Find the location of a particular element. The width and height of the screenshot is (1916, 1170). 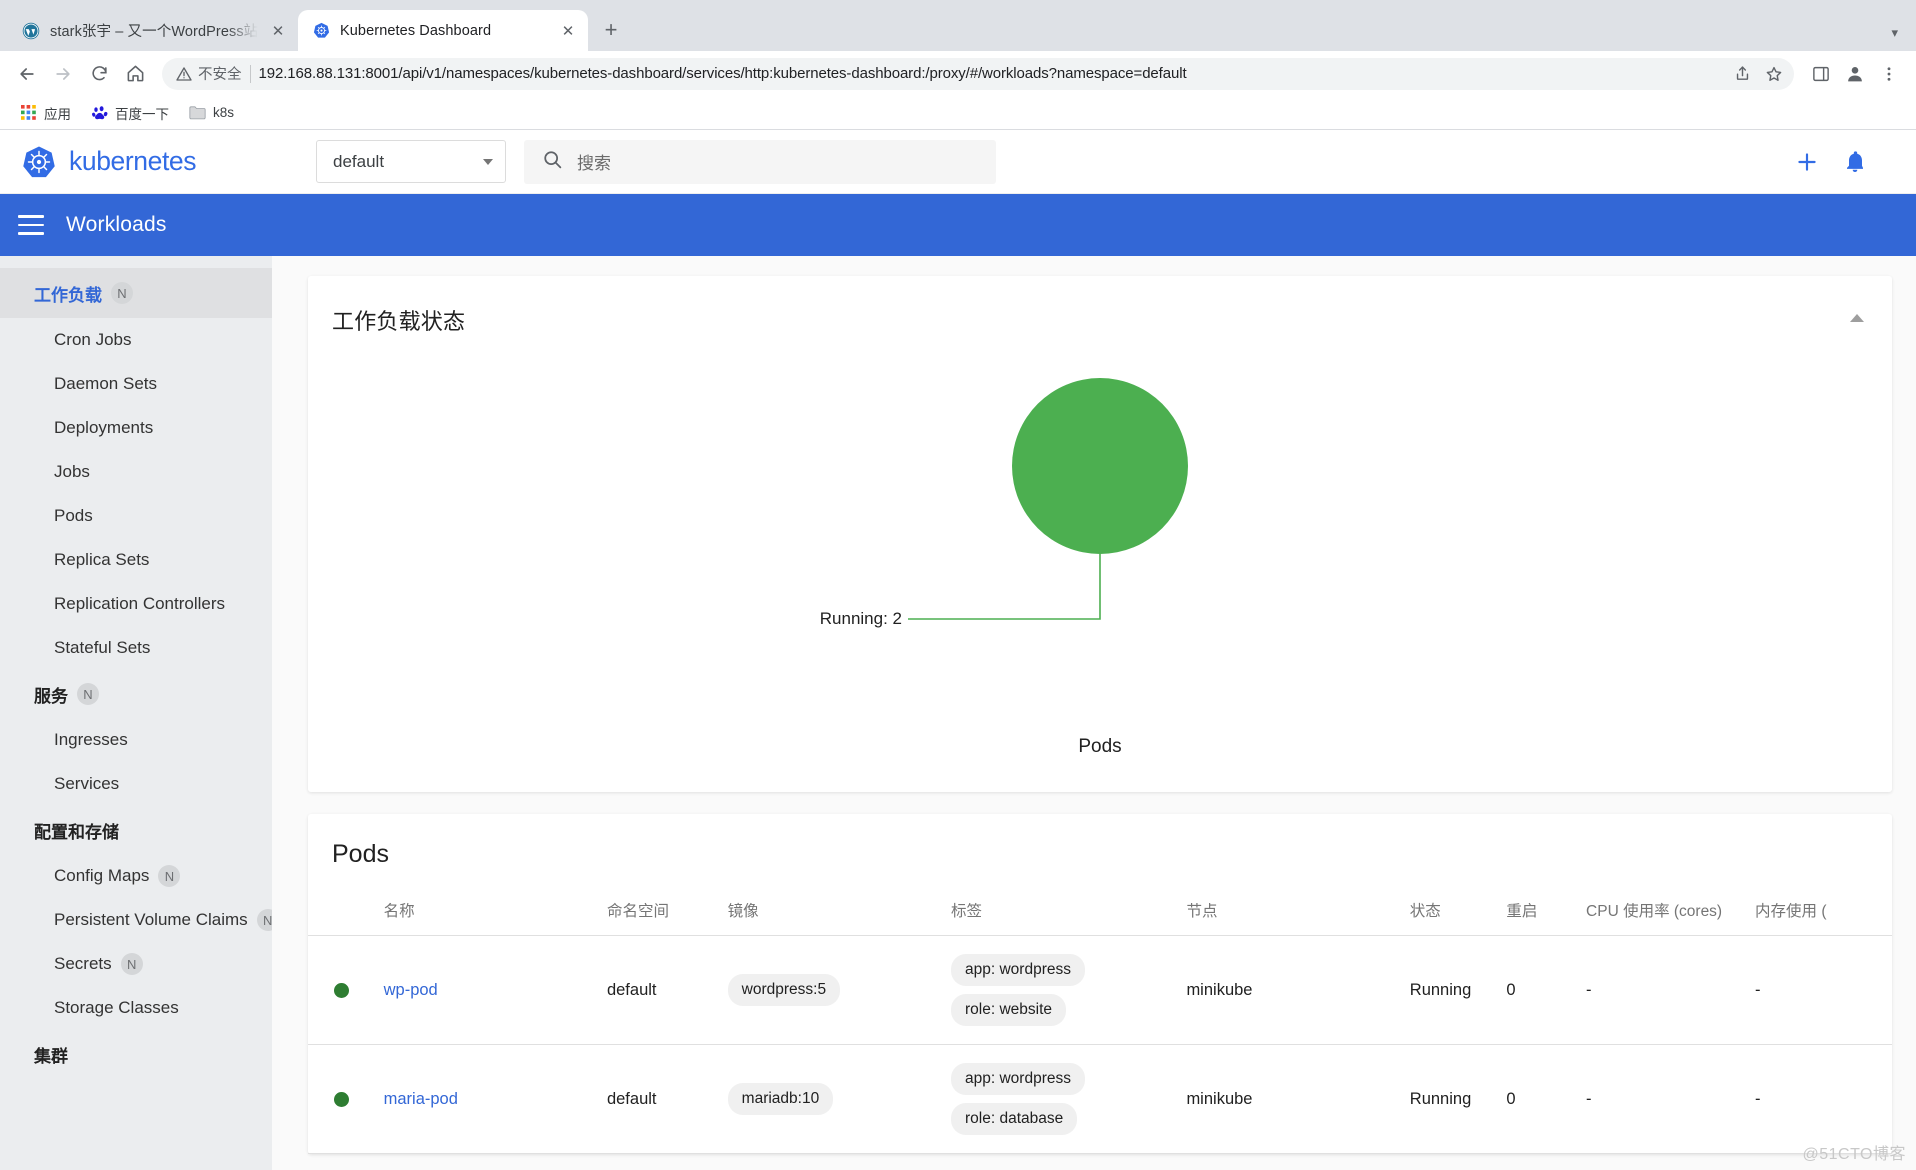

bookmark-baidu: 百度一下 is located at coordinates (130, 113).